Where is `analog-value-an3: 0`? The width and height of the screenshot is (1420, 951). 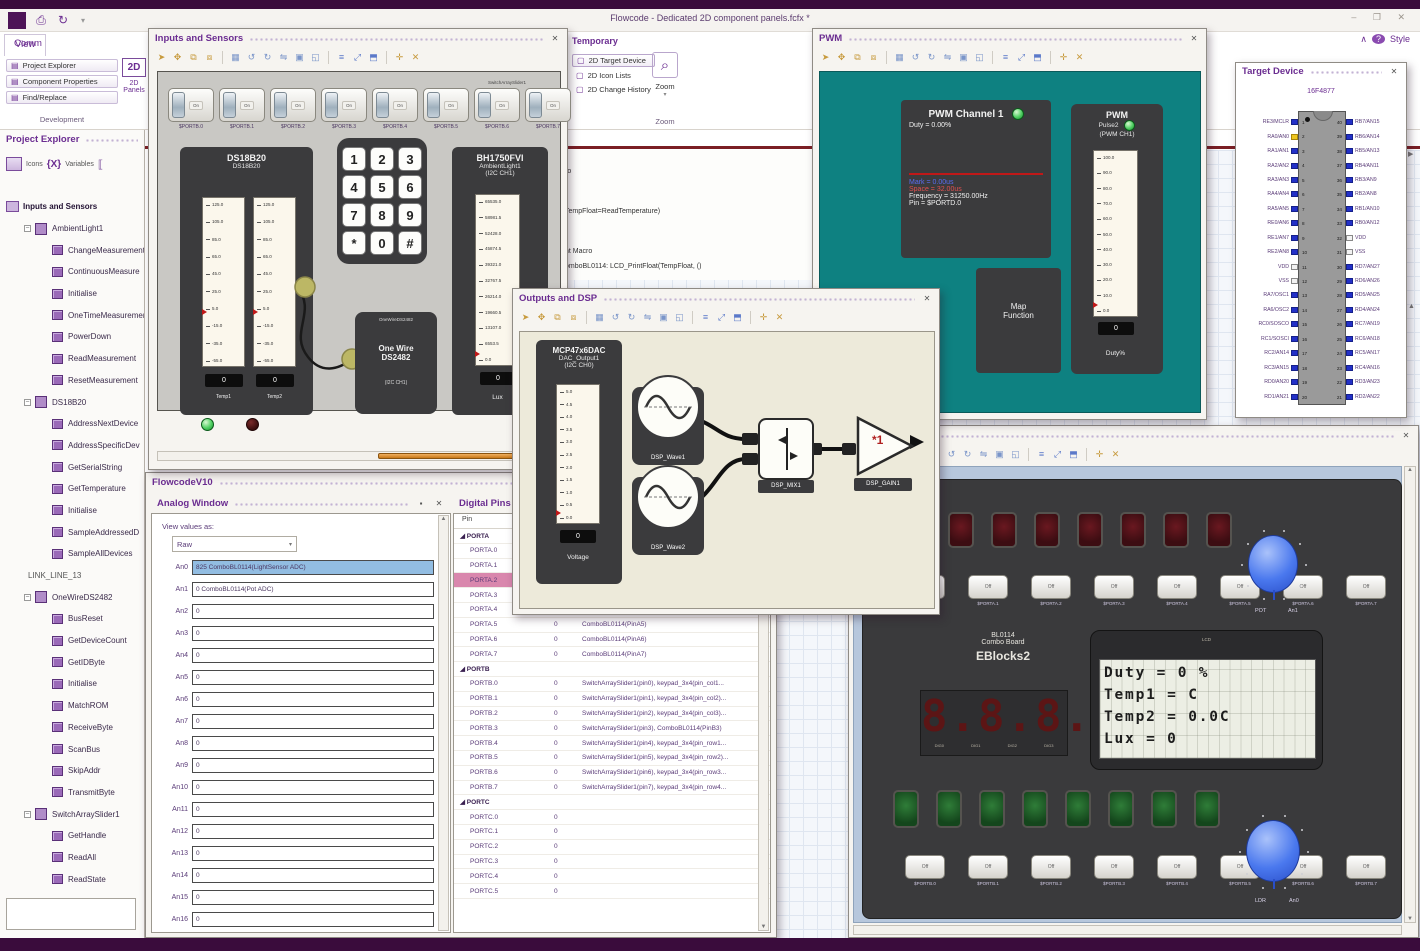 analog-value-an3: 0 is located at coordinates (313, 633).